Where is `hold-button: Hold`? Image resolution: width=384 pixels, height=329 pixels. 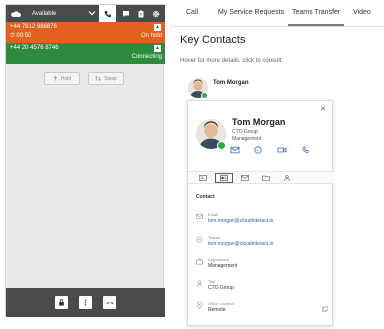
hold-button: Hold is located at coordinates (62, 78).